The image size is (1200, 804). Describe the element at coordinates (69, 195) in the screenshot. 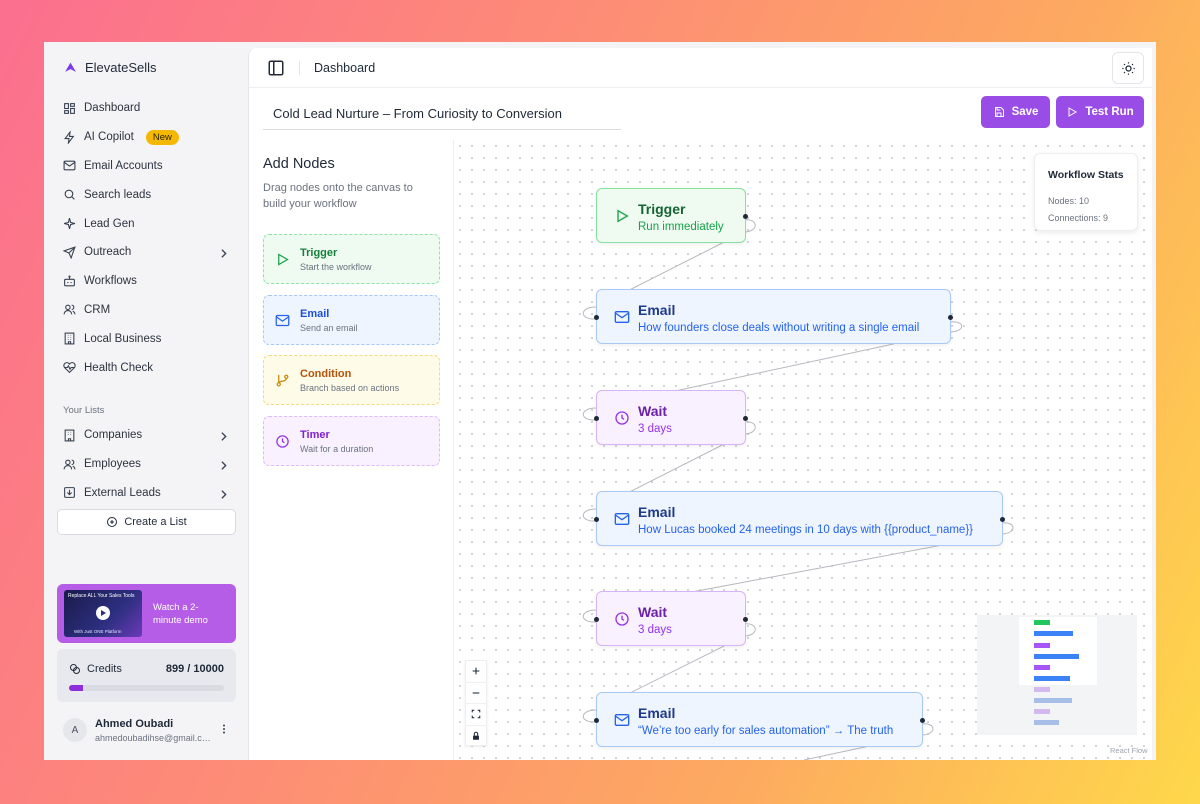

I see `search-icon` at that location.